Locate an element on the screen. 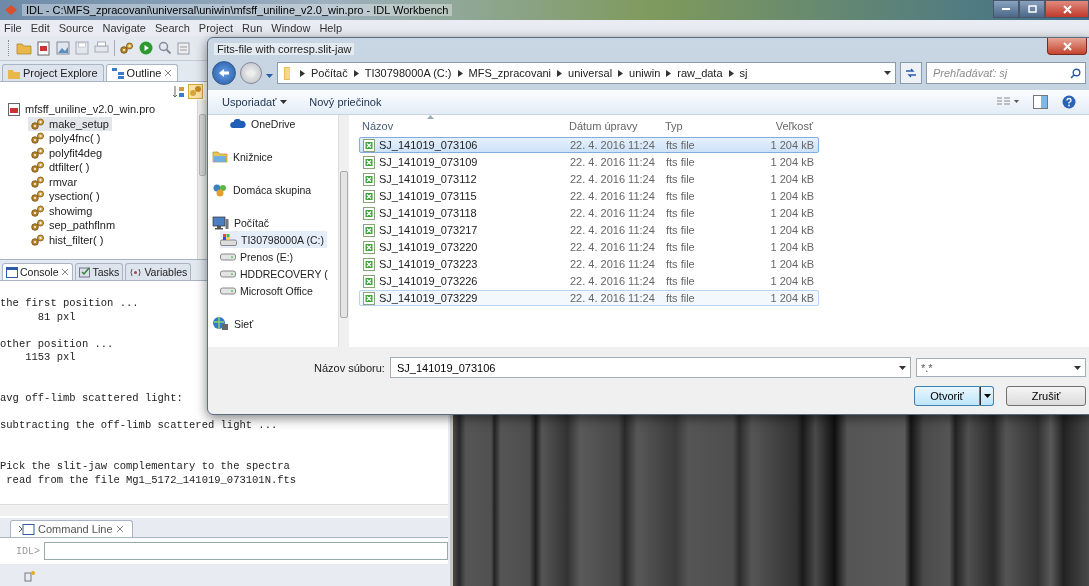 This screenshot has height=586, width=1089. new-window-icon is located at coordinates (30, 576).